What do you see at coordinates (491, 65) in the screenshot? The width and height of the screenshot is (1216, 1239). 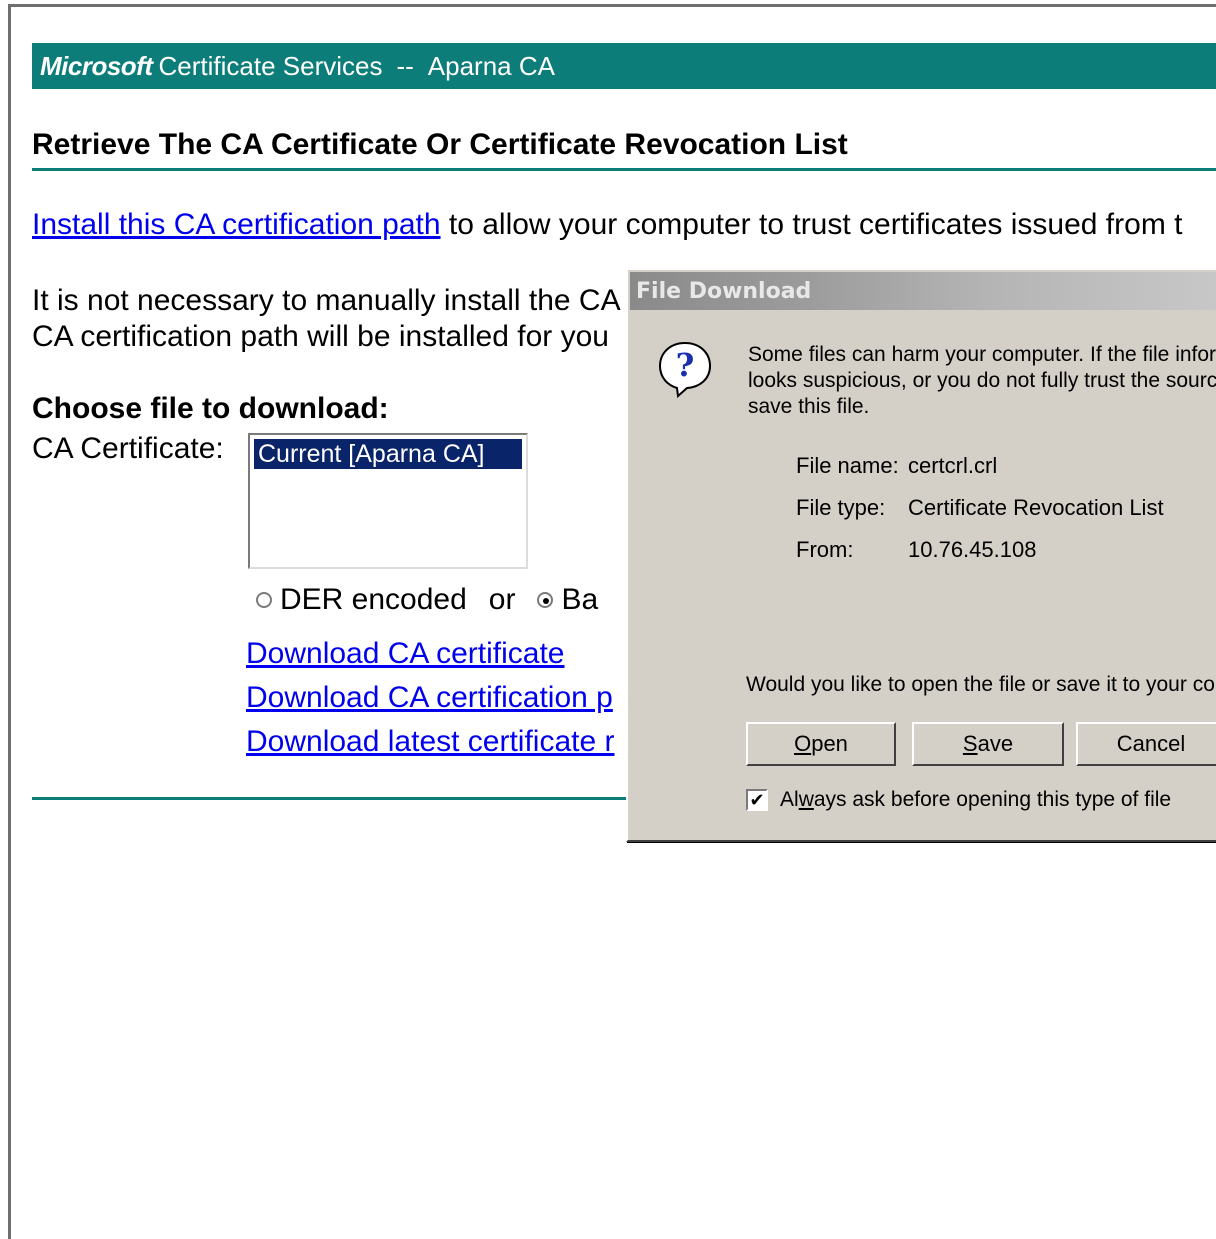 I see `ca-name: Aparna CA` at bounding box center [491, 65].